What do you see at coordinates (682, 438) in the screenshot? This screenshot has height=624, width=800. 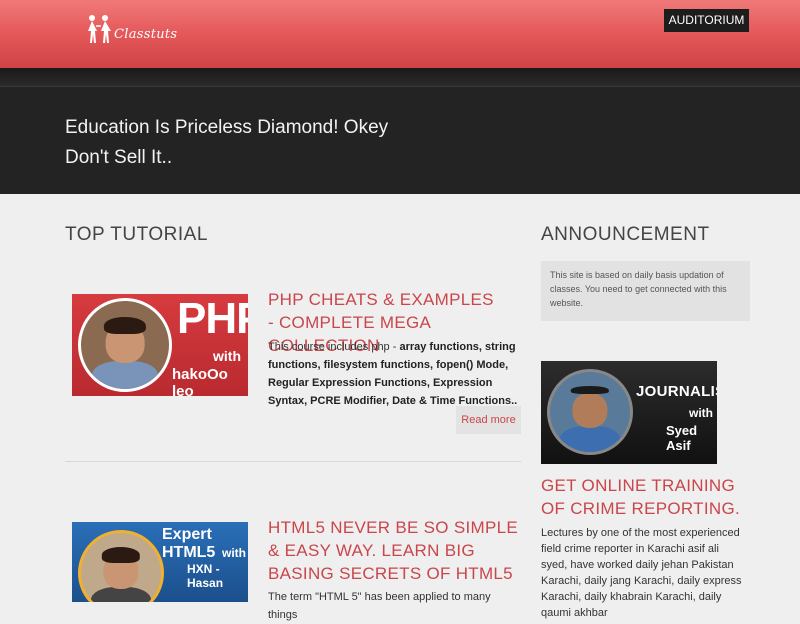 I see `thumb-instructor-name: Syed Asif` at bounding box center [682, 438].